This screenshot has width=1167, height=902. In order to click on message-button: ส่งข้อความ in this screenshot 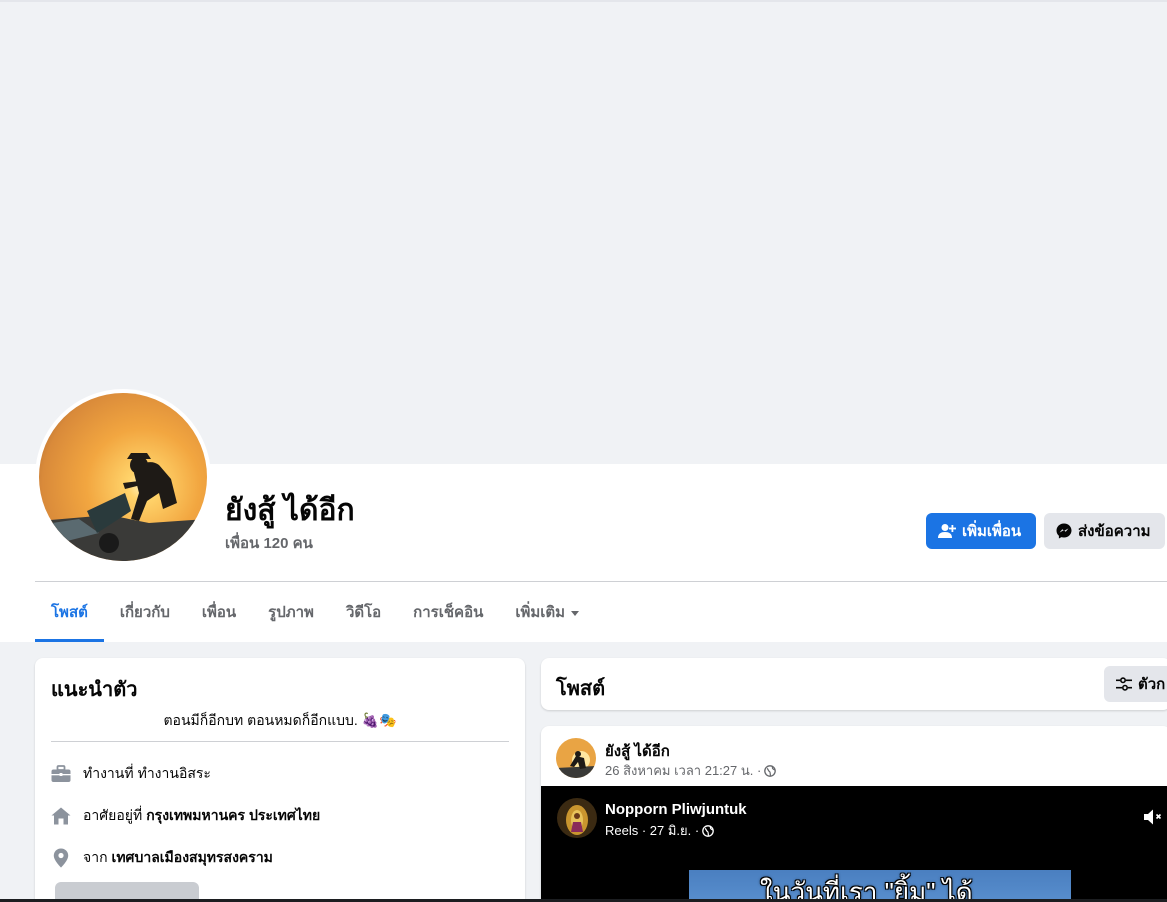, I will do `click(1104, 531)`.